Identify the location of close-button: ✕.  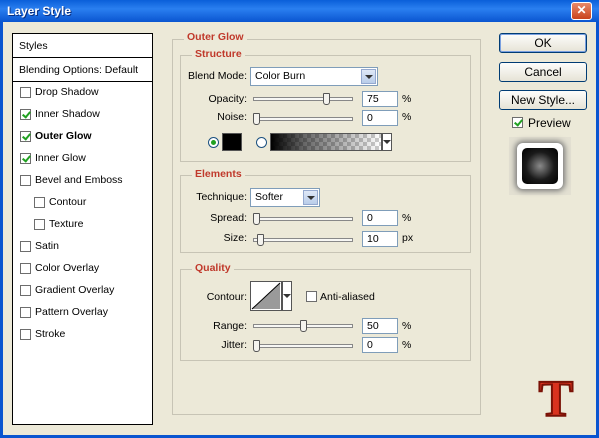
(581, 11).